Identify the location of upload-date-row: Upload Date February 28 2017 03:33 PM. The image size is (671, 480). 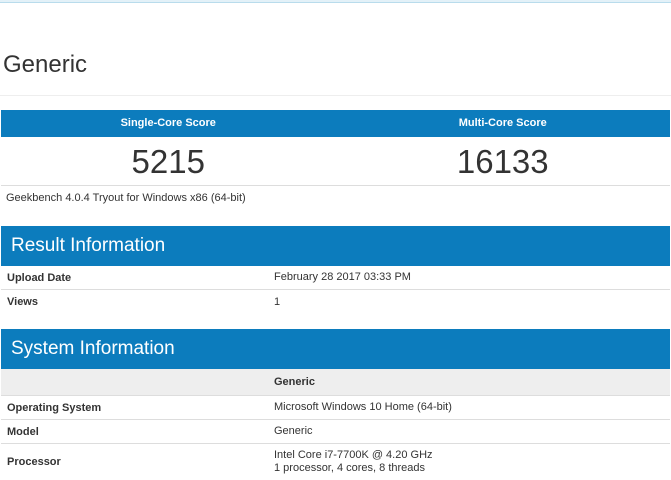
(335, 278).